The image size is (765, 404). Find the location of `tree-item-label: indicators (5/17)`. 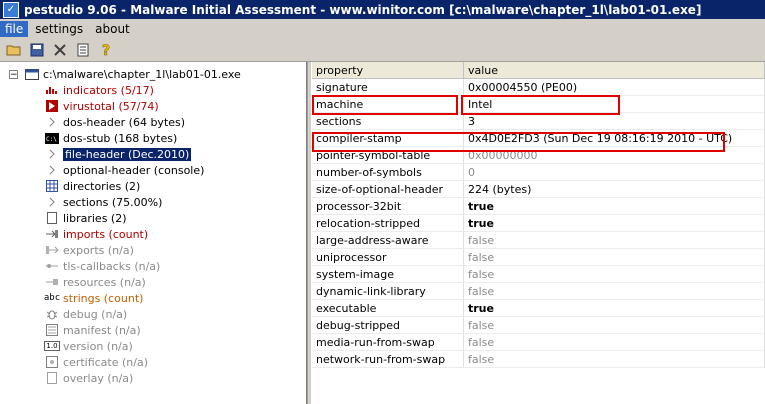

tree-item-label: indicators (5/17) is located at coordinates (108, 90).